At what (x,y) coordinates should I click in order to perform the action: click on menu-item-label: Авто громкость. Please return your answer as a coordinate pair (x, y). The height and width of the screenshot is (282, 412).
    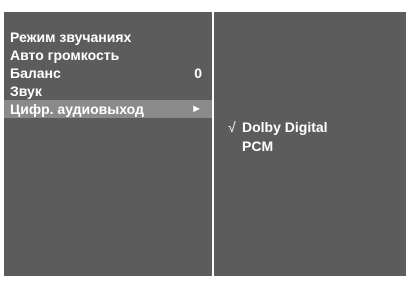
    Looking at the image, I should click on (65, 55).